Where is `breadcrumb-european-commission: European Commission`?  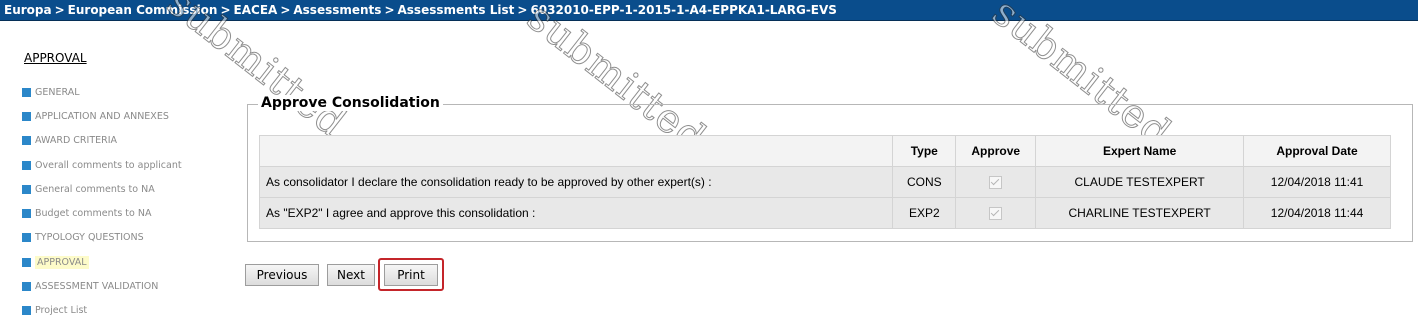
breadcrumb-european-commission: European Commission is located at coordinates (143, 10).